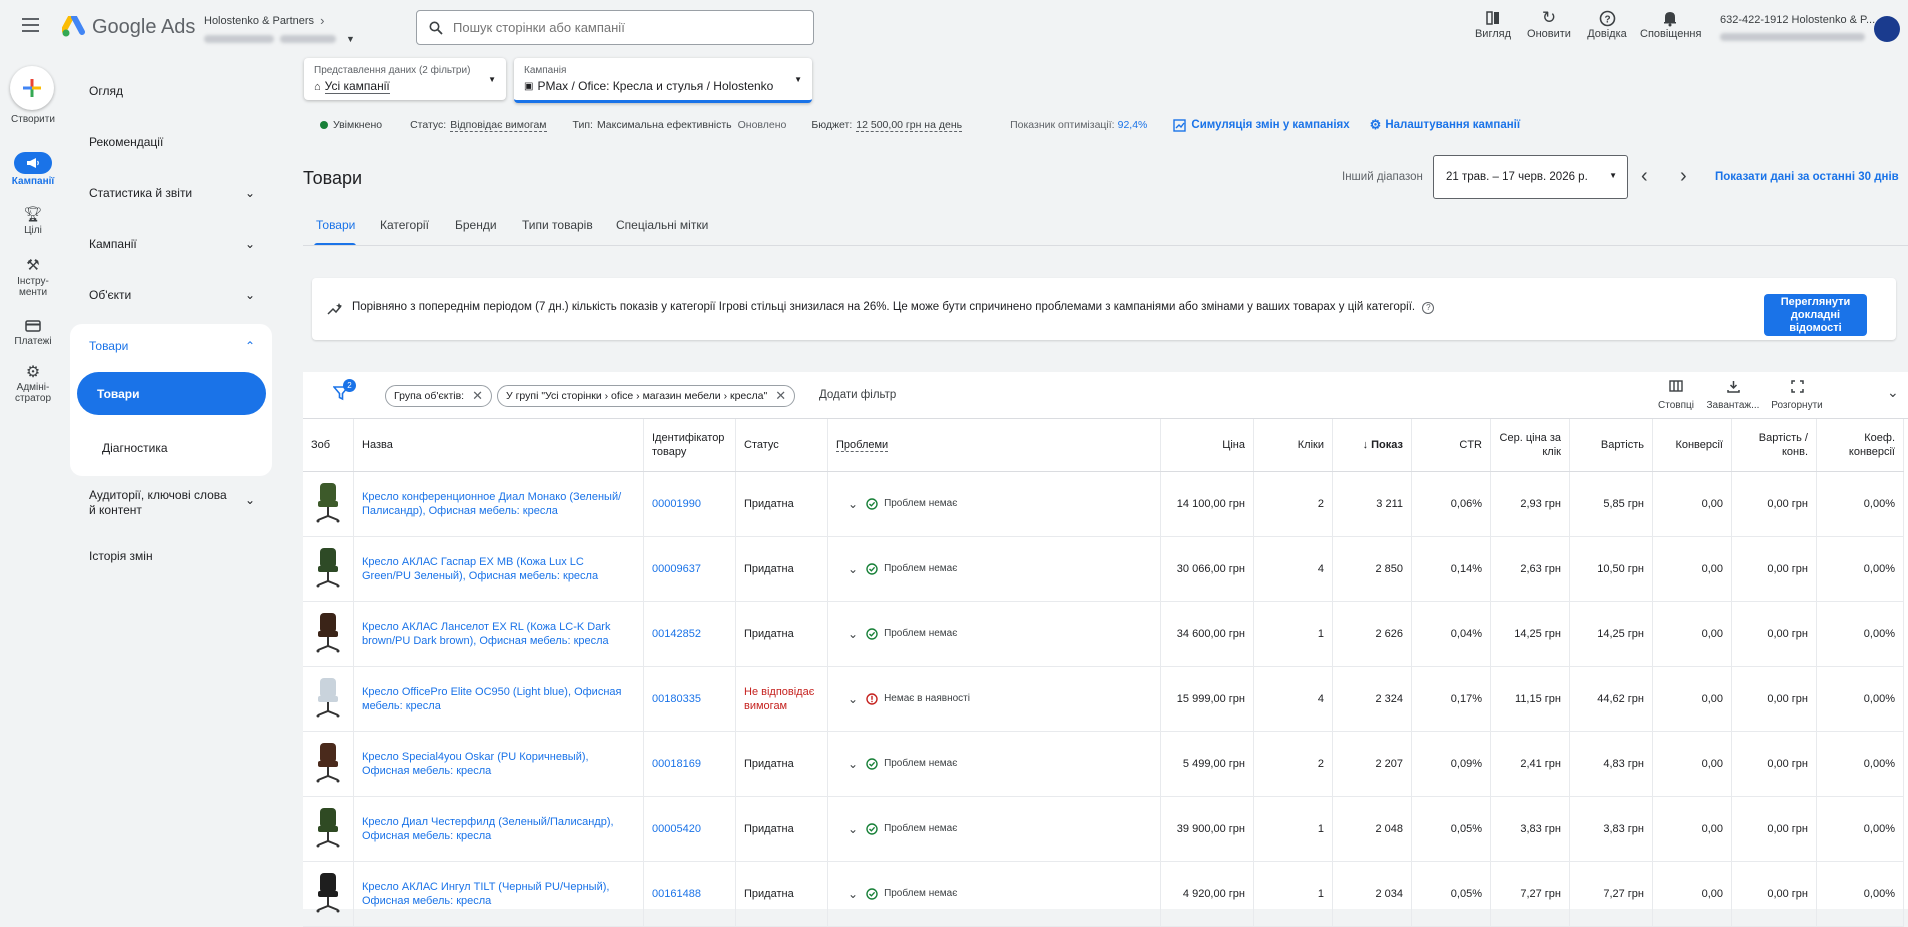 The height and width of the screenshot is (927, 1908). What do you see at coordinates (106, 91) in the screenshot?
I see `nav-overview: Огляд` at bounding box center [106, 91].